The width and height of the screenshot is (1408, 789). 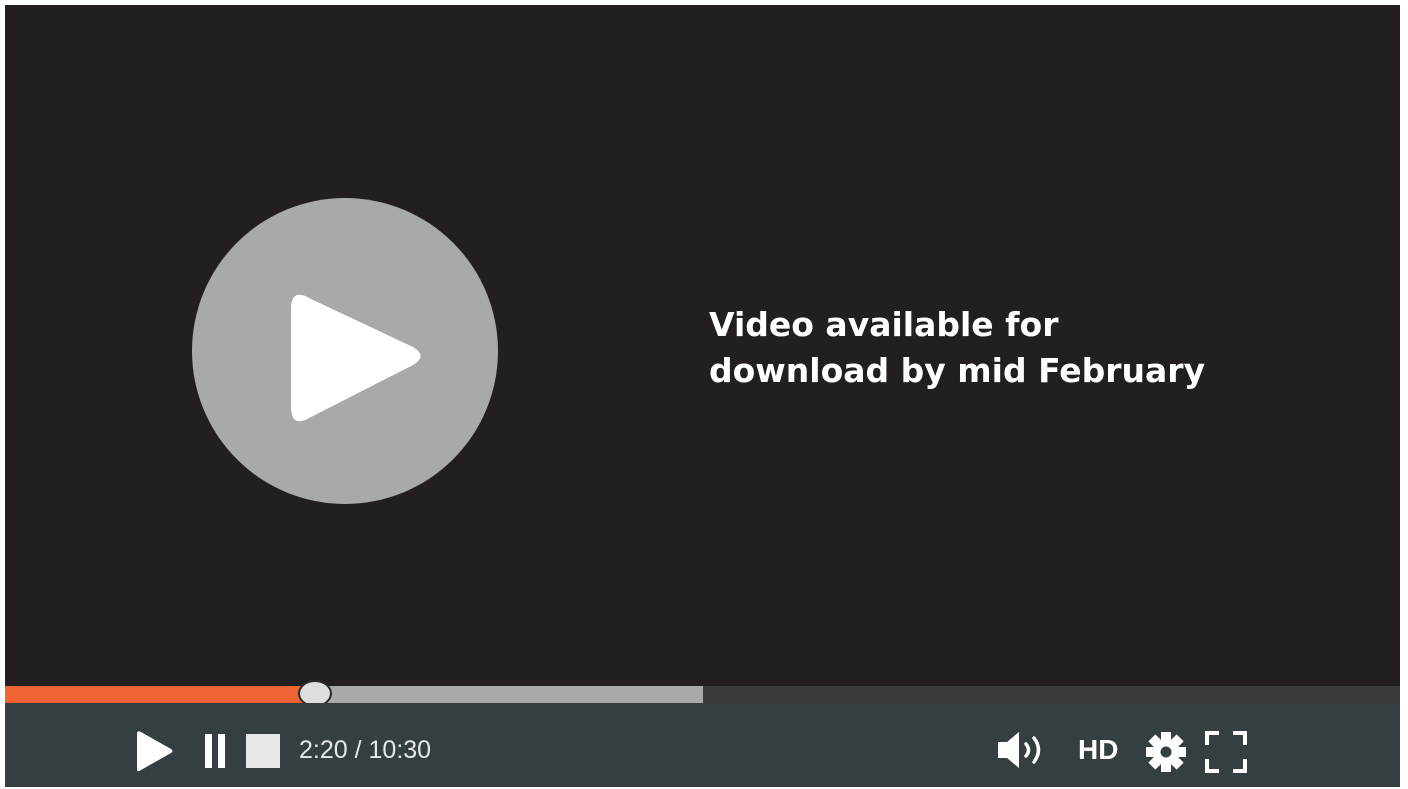 I want to click on settings-button, so click(x=1166, y=752).